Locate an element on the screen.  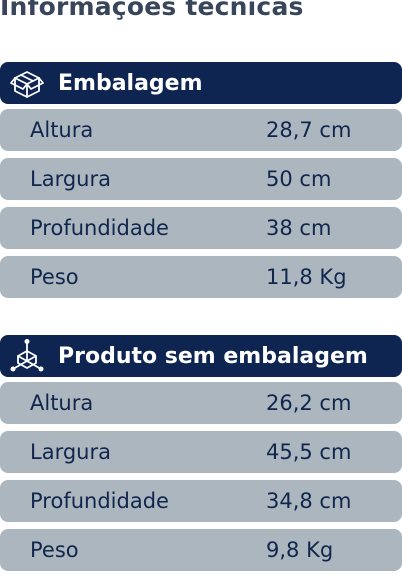
spec-value: 26,2 cm is located at coordinates (309, 403).